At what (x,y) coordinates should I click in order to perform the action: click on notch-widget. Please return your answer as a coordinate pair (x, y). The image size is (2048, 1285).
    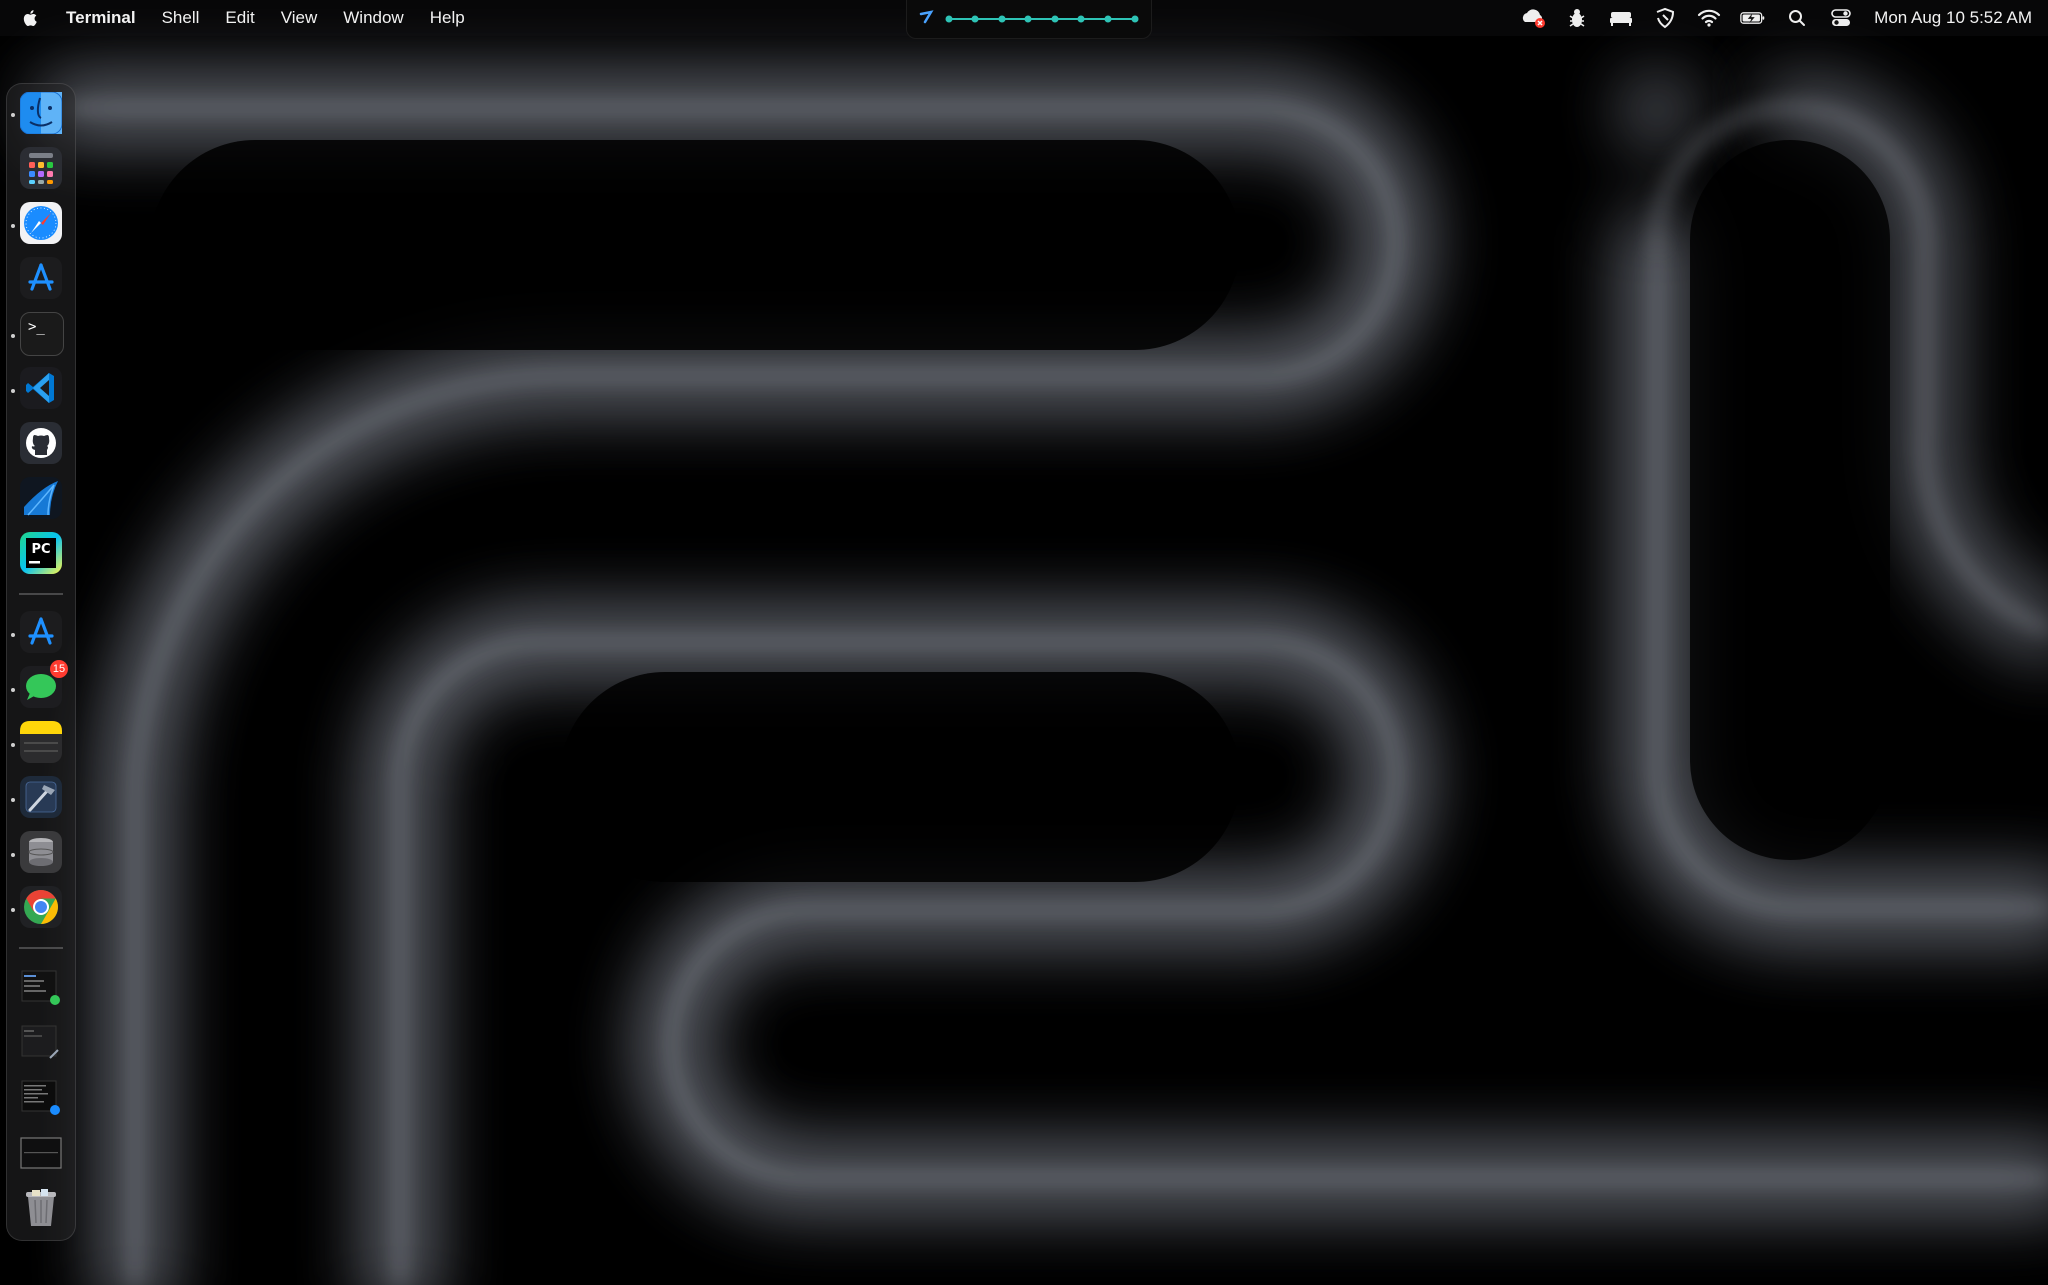
    Looking at the image, I should click on (1029, 19).